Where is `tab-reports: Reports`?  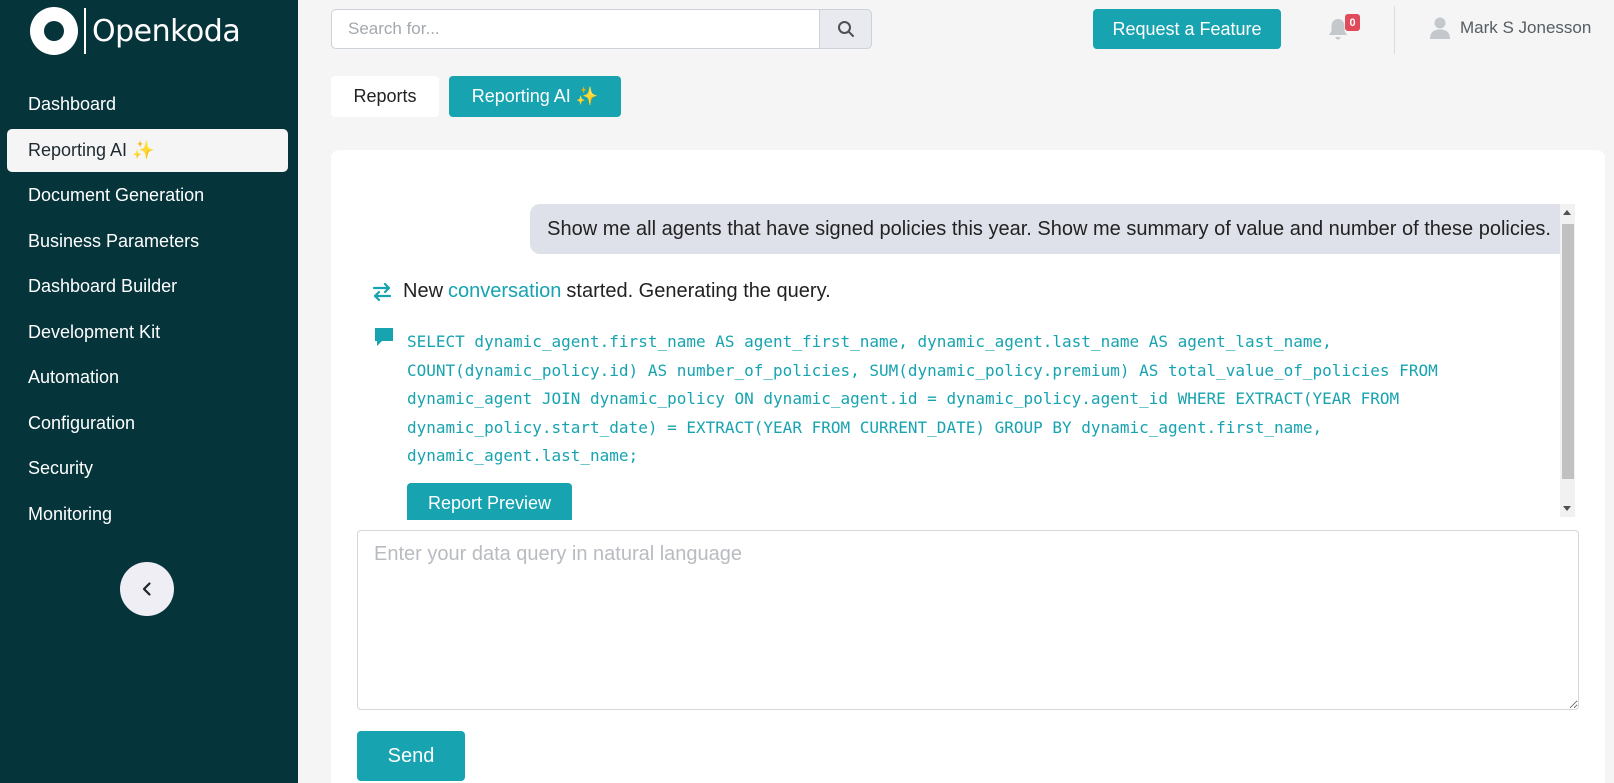
tab-reports: Reports is located at coordinates (385, 96).